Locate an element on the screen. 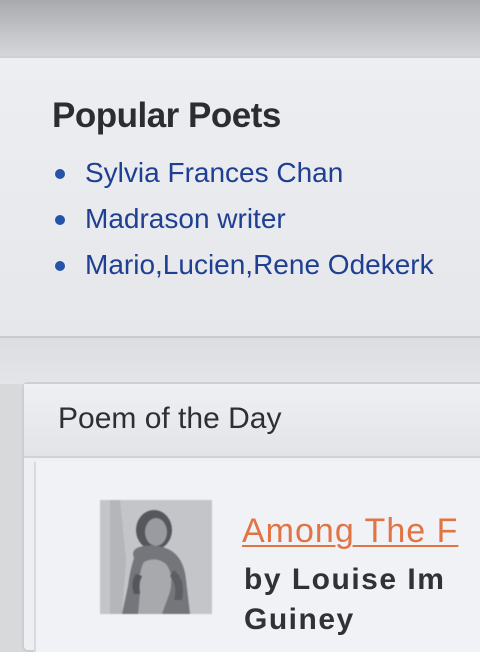 The height and width of the screenshot is (652, 480). poem-author: by Louise Im Guiney is located at coordinates (362, 600).